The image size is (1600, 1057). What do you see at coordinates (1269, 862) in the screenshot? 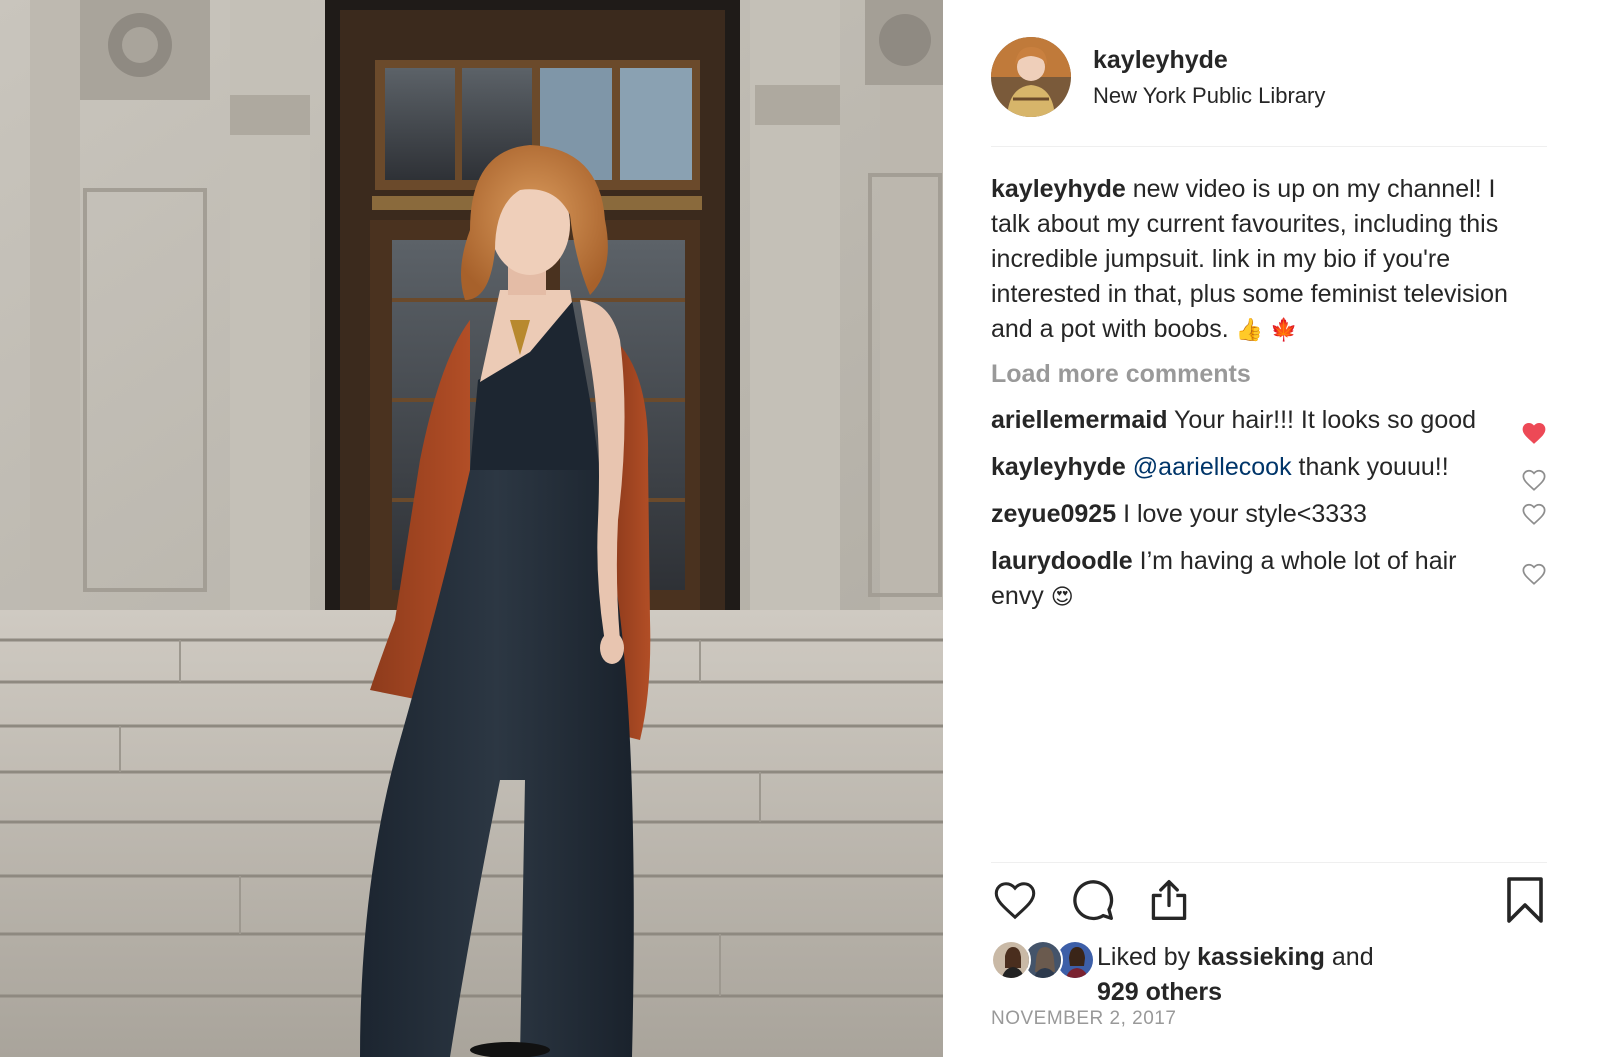
I see `actions-divider` at bounding box center [1269, 862].